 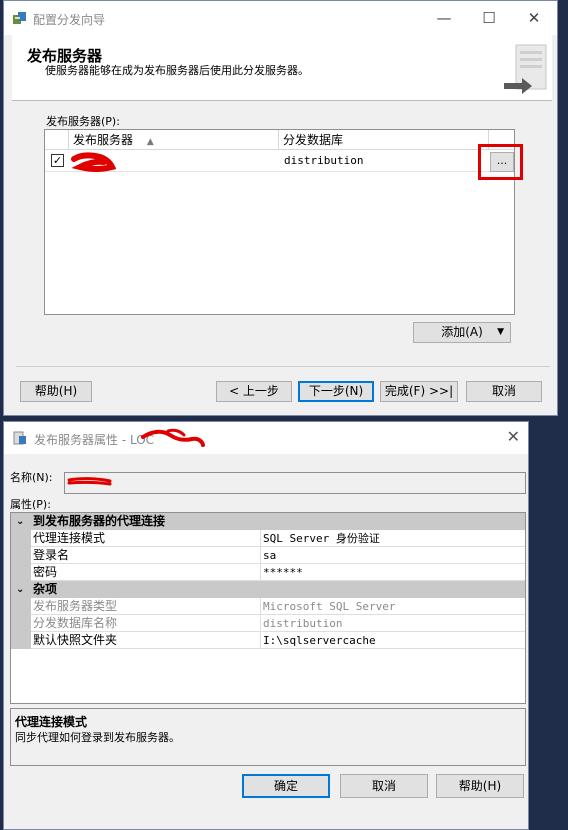 What do you see at coordinates (419, 391) in the screenshot?
I see `finish-button: 完成(F) >>|` at bounding box center [419, 391].